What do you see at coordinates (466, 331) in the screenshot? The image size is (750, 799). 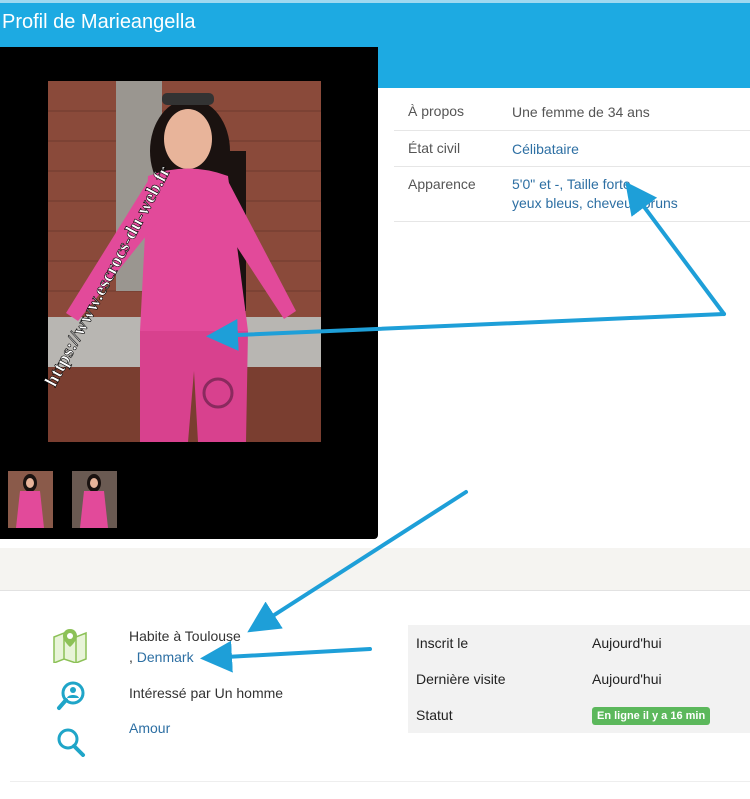 I see `arrow-to-photo` at bounding box center [466, 331].